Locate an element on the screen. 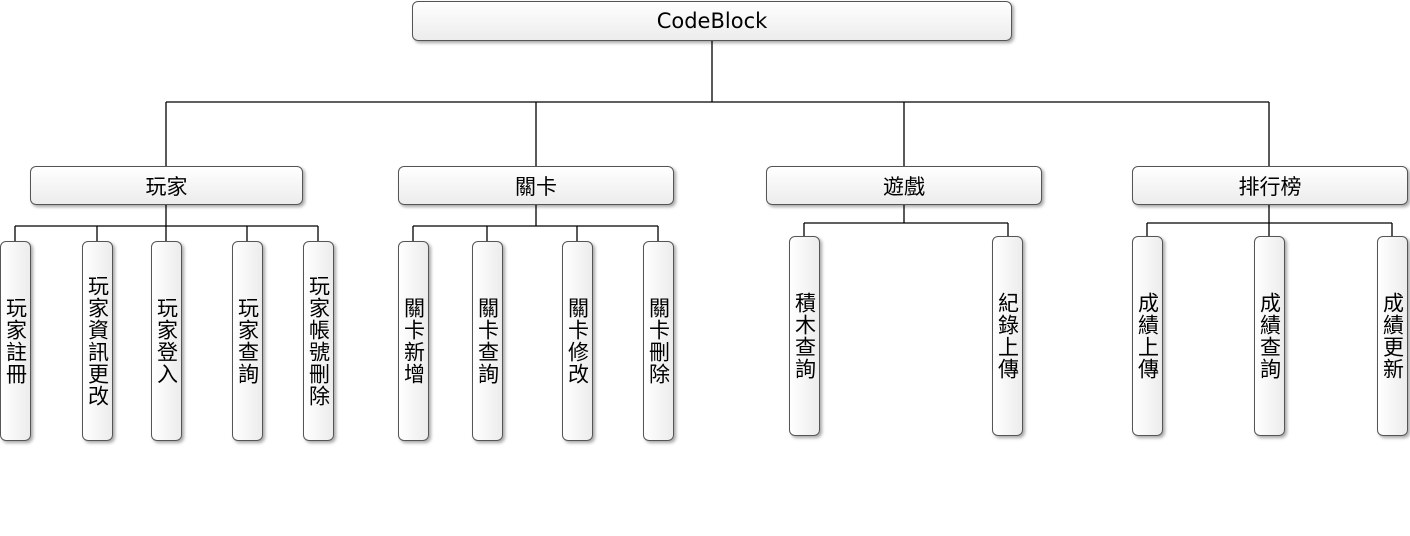 The image size is (1410, 536). leaf-game-block-query: 積木查詢 is located at coordinates (804, 336).